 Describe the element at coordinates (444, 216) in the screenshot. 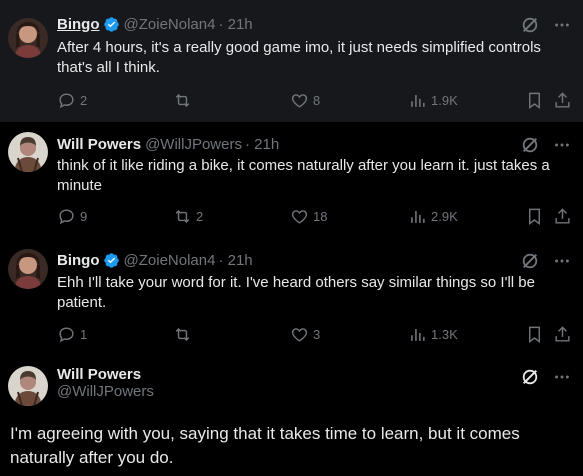

I see `view-count: 2.9K` at that location.